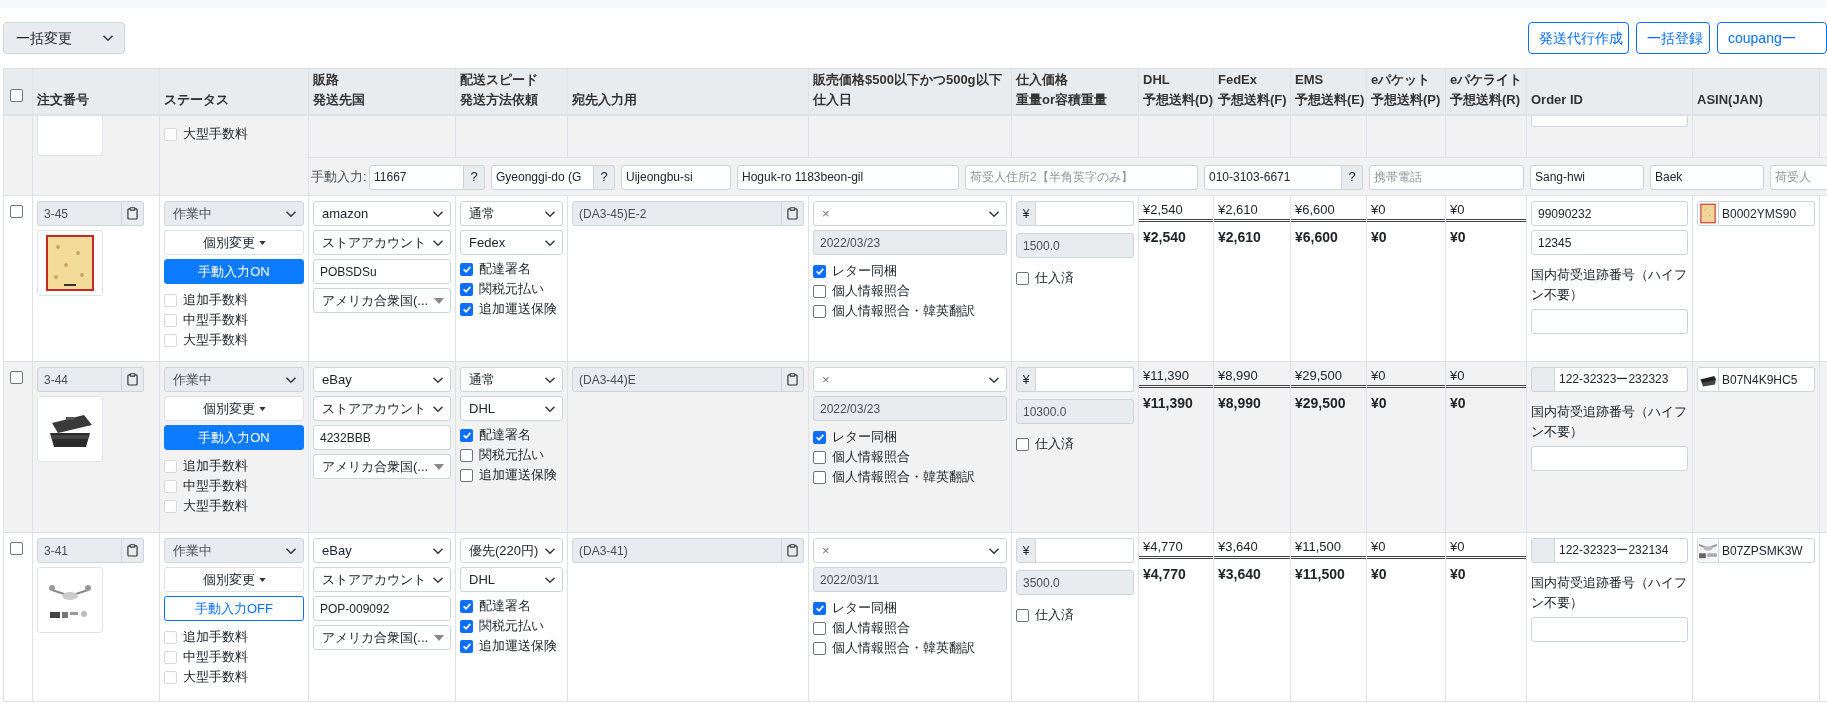 The height and width of the screenshot is (708, 1827). Describe the element at coordinates (677, 550) in the screenshot. I see `input-field: (DA3-41)` at that location.